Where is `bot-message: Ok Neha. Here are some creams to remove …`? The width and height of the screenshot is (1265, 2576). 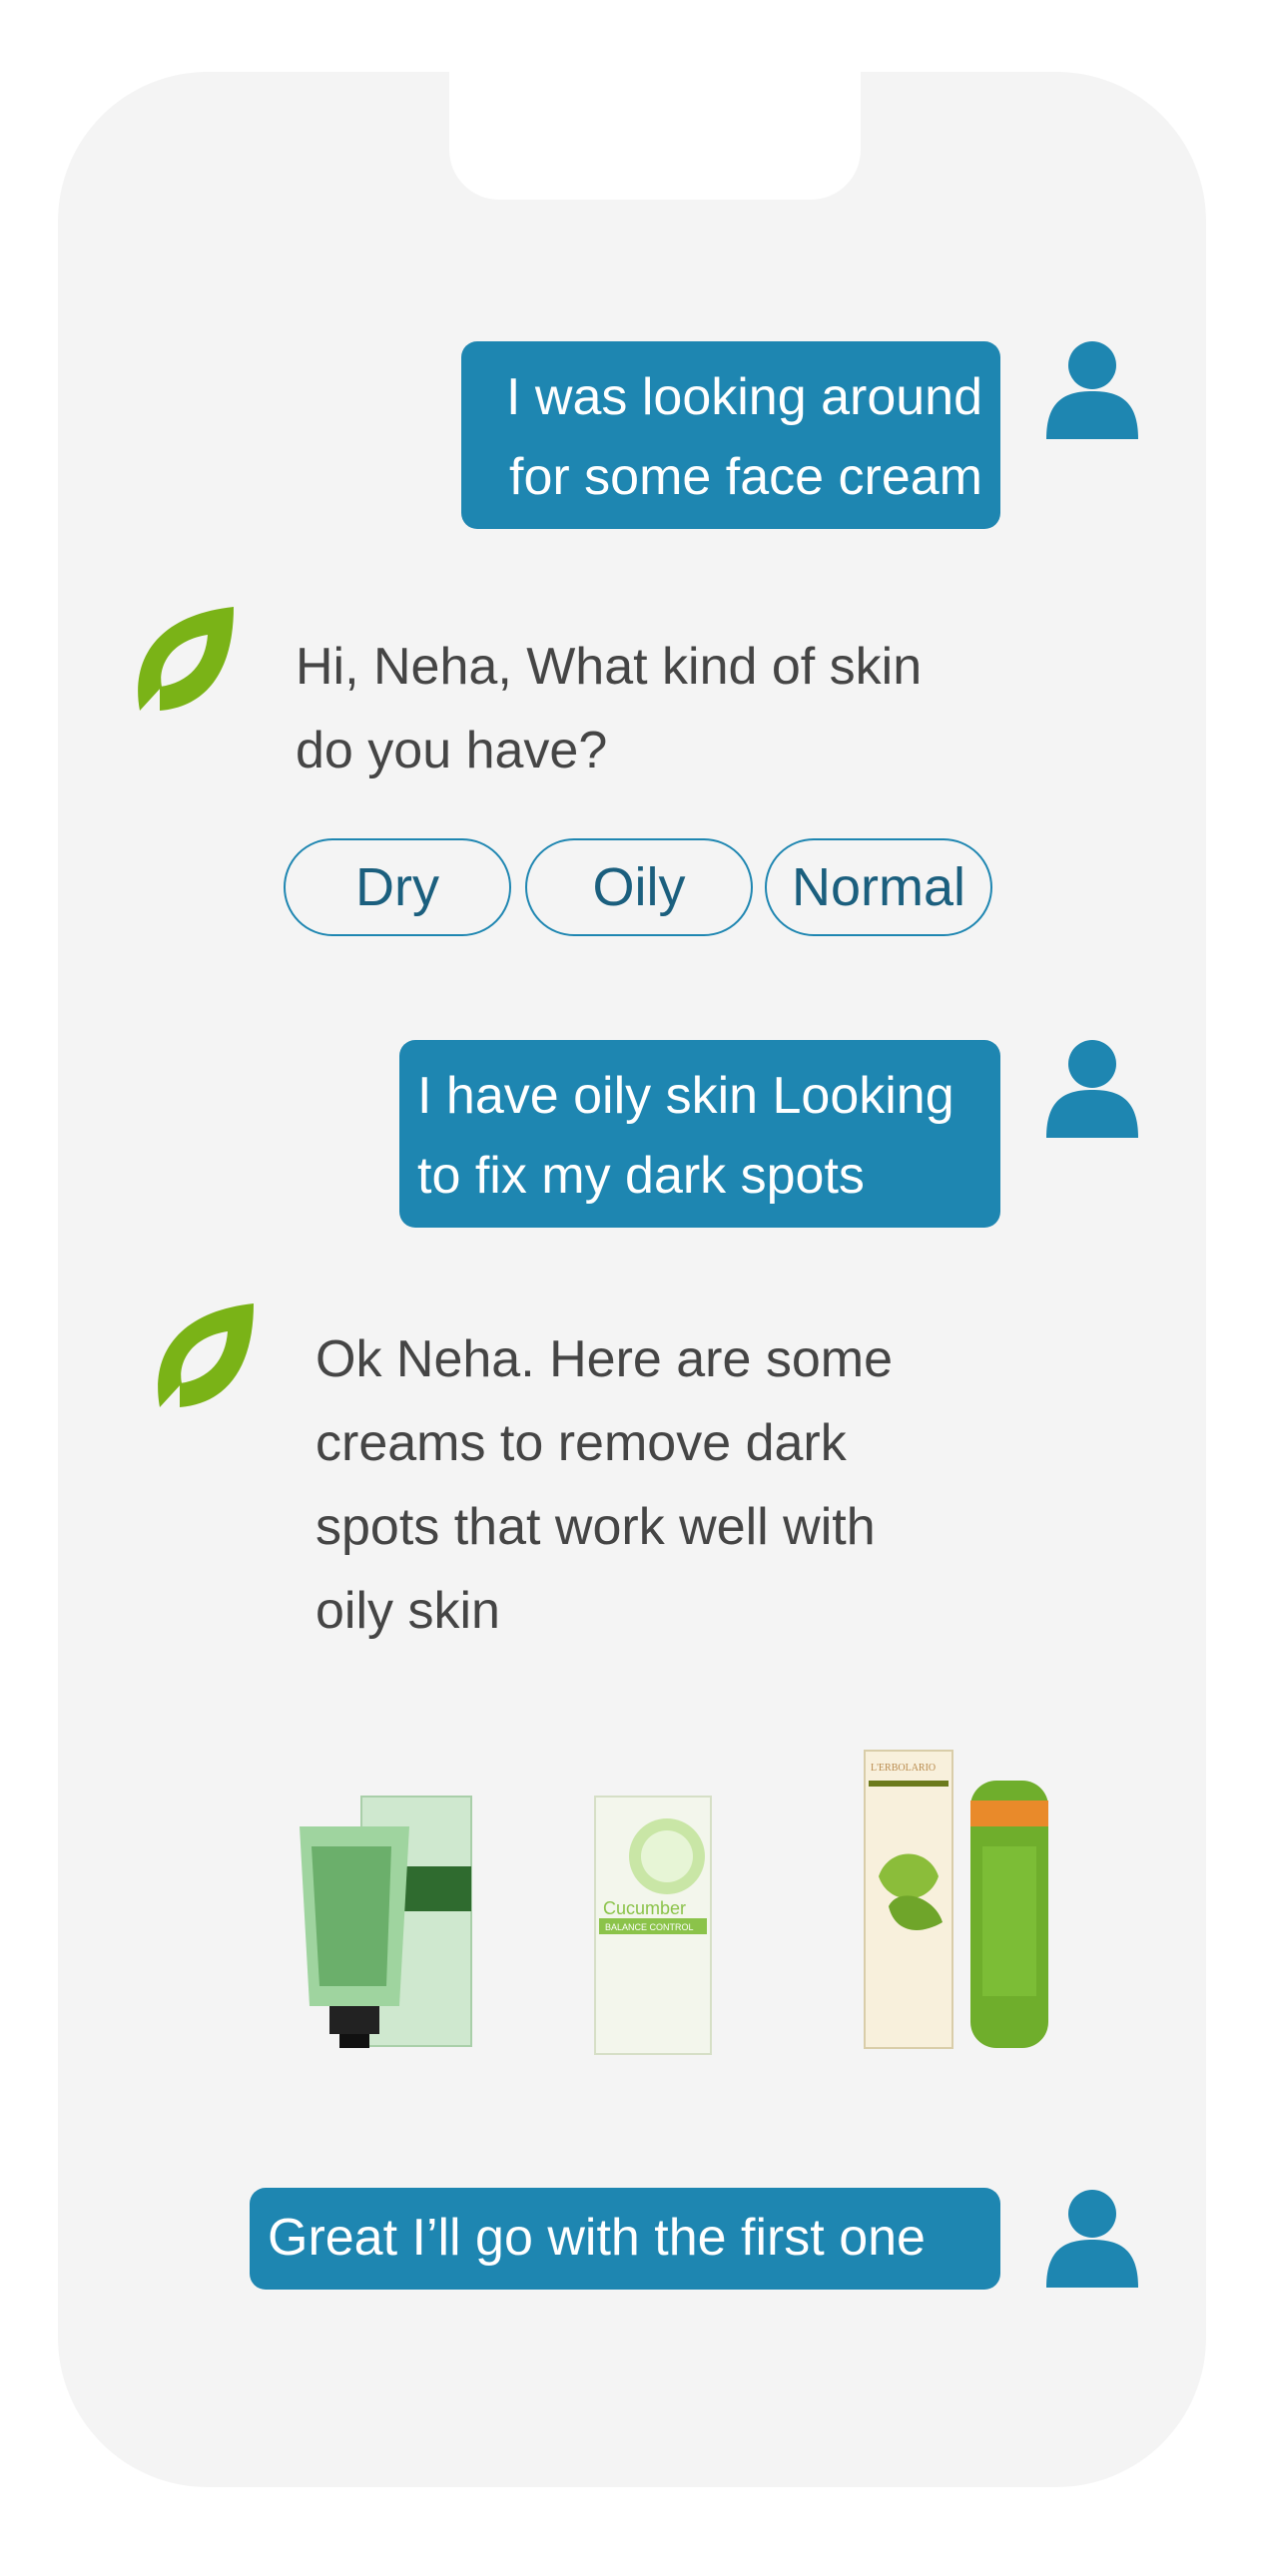 bot-message: Ok Neha. Here are some creams to remove … is located at coordinates (675, 1485).